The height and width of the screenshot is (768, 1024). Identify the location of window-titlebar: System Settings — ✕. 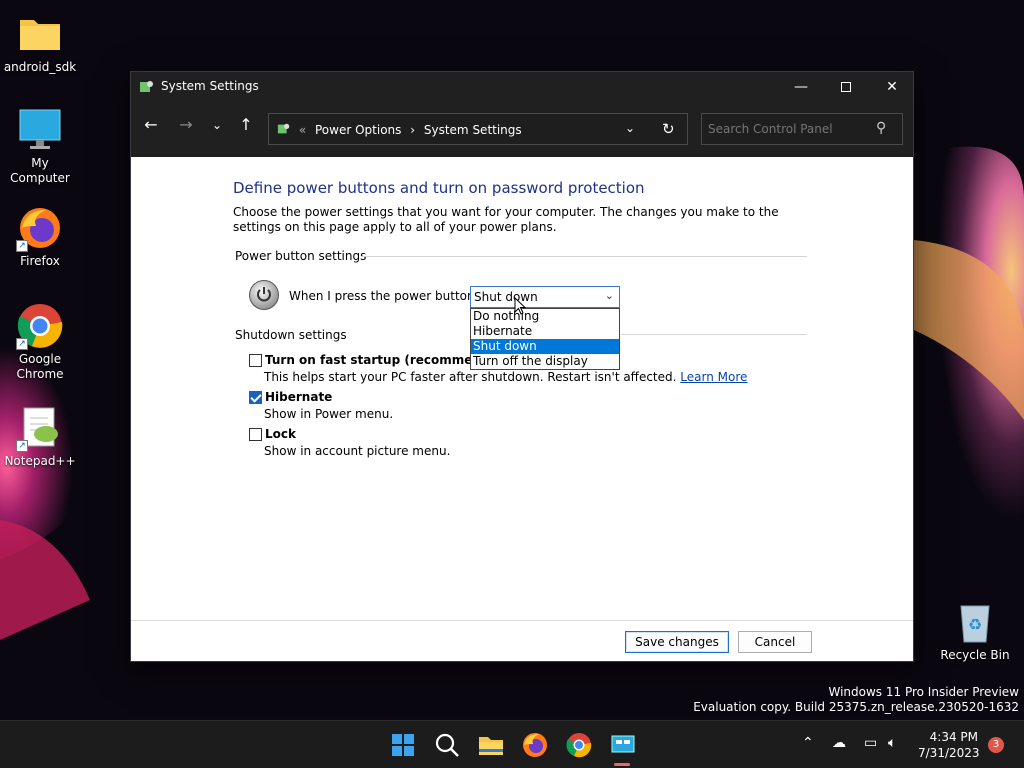
(522, 87).